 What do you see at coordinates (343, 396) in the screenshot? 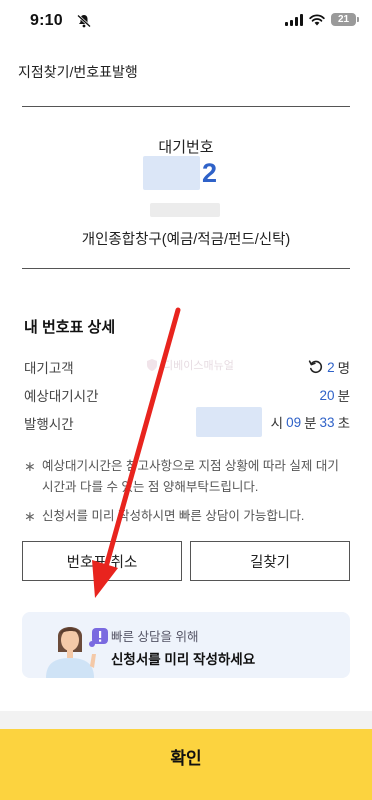
I see `estimated-wait-unit: 분` at bounding box center [343, 396].